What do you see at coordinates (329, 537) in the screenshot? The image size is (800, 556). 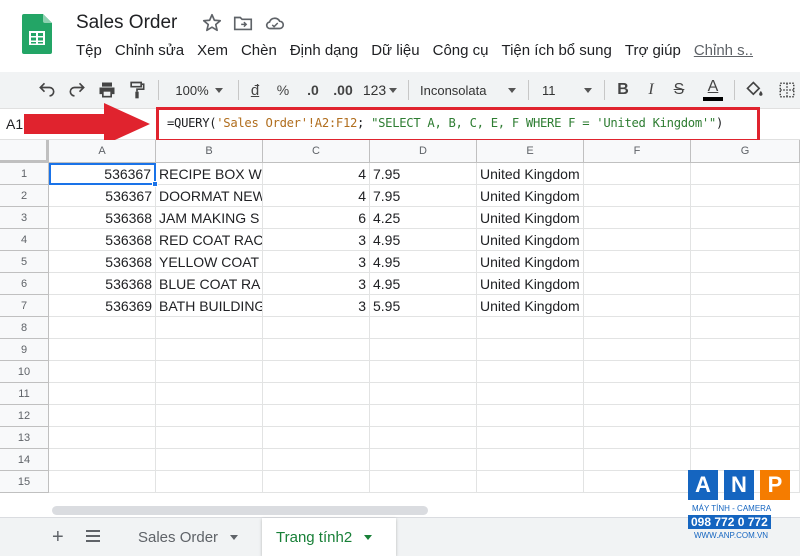 I see `sheet-tab-trang-tinh2: Trang tính2` at bounding box center [329, 537].